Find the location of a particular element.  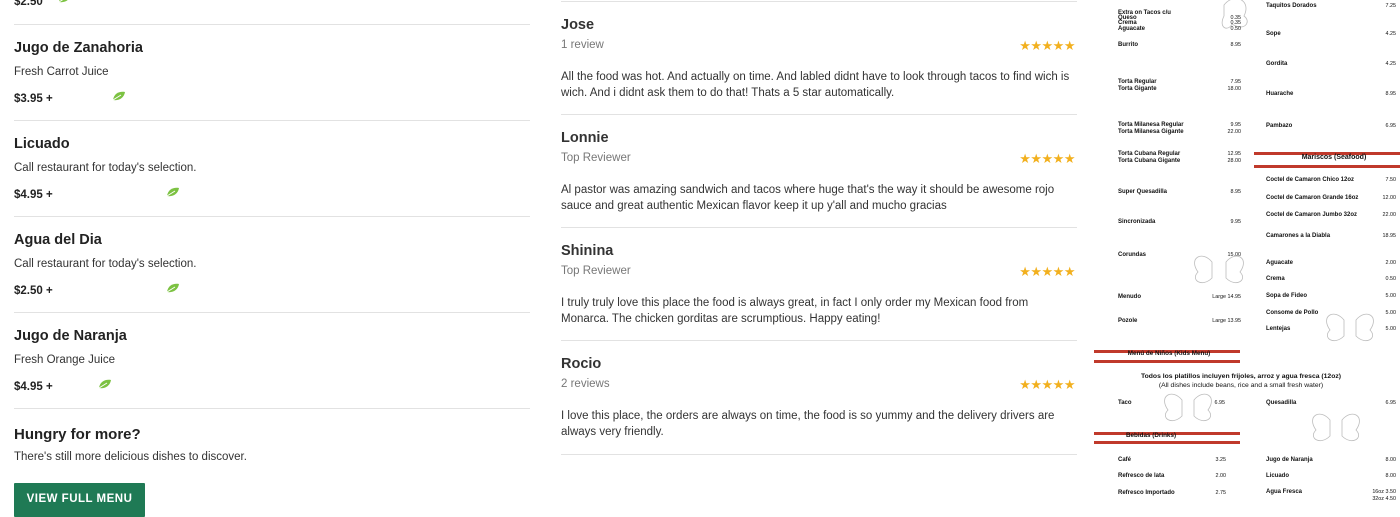

menu-photo-item: Torta Gigante is located at coordinates (1137, 89).